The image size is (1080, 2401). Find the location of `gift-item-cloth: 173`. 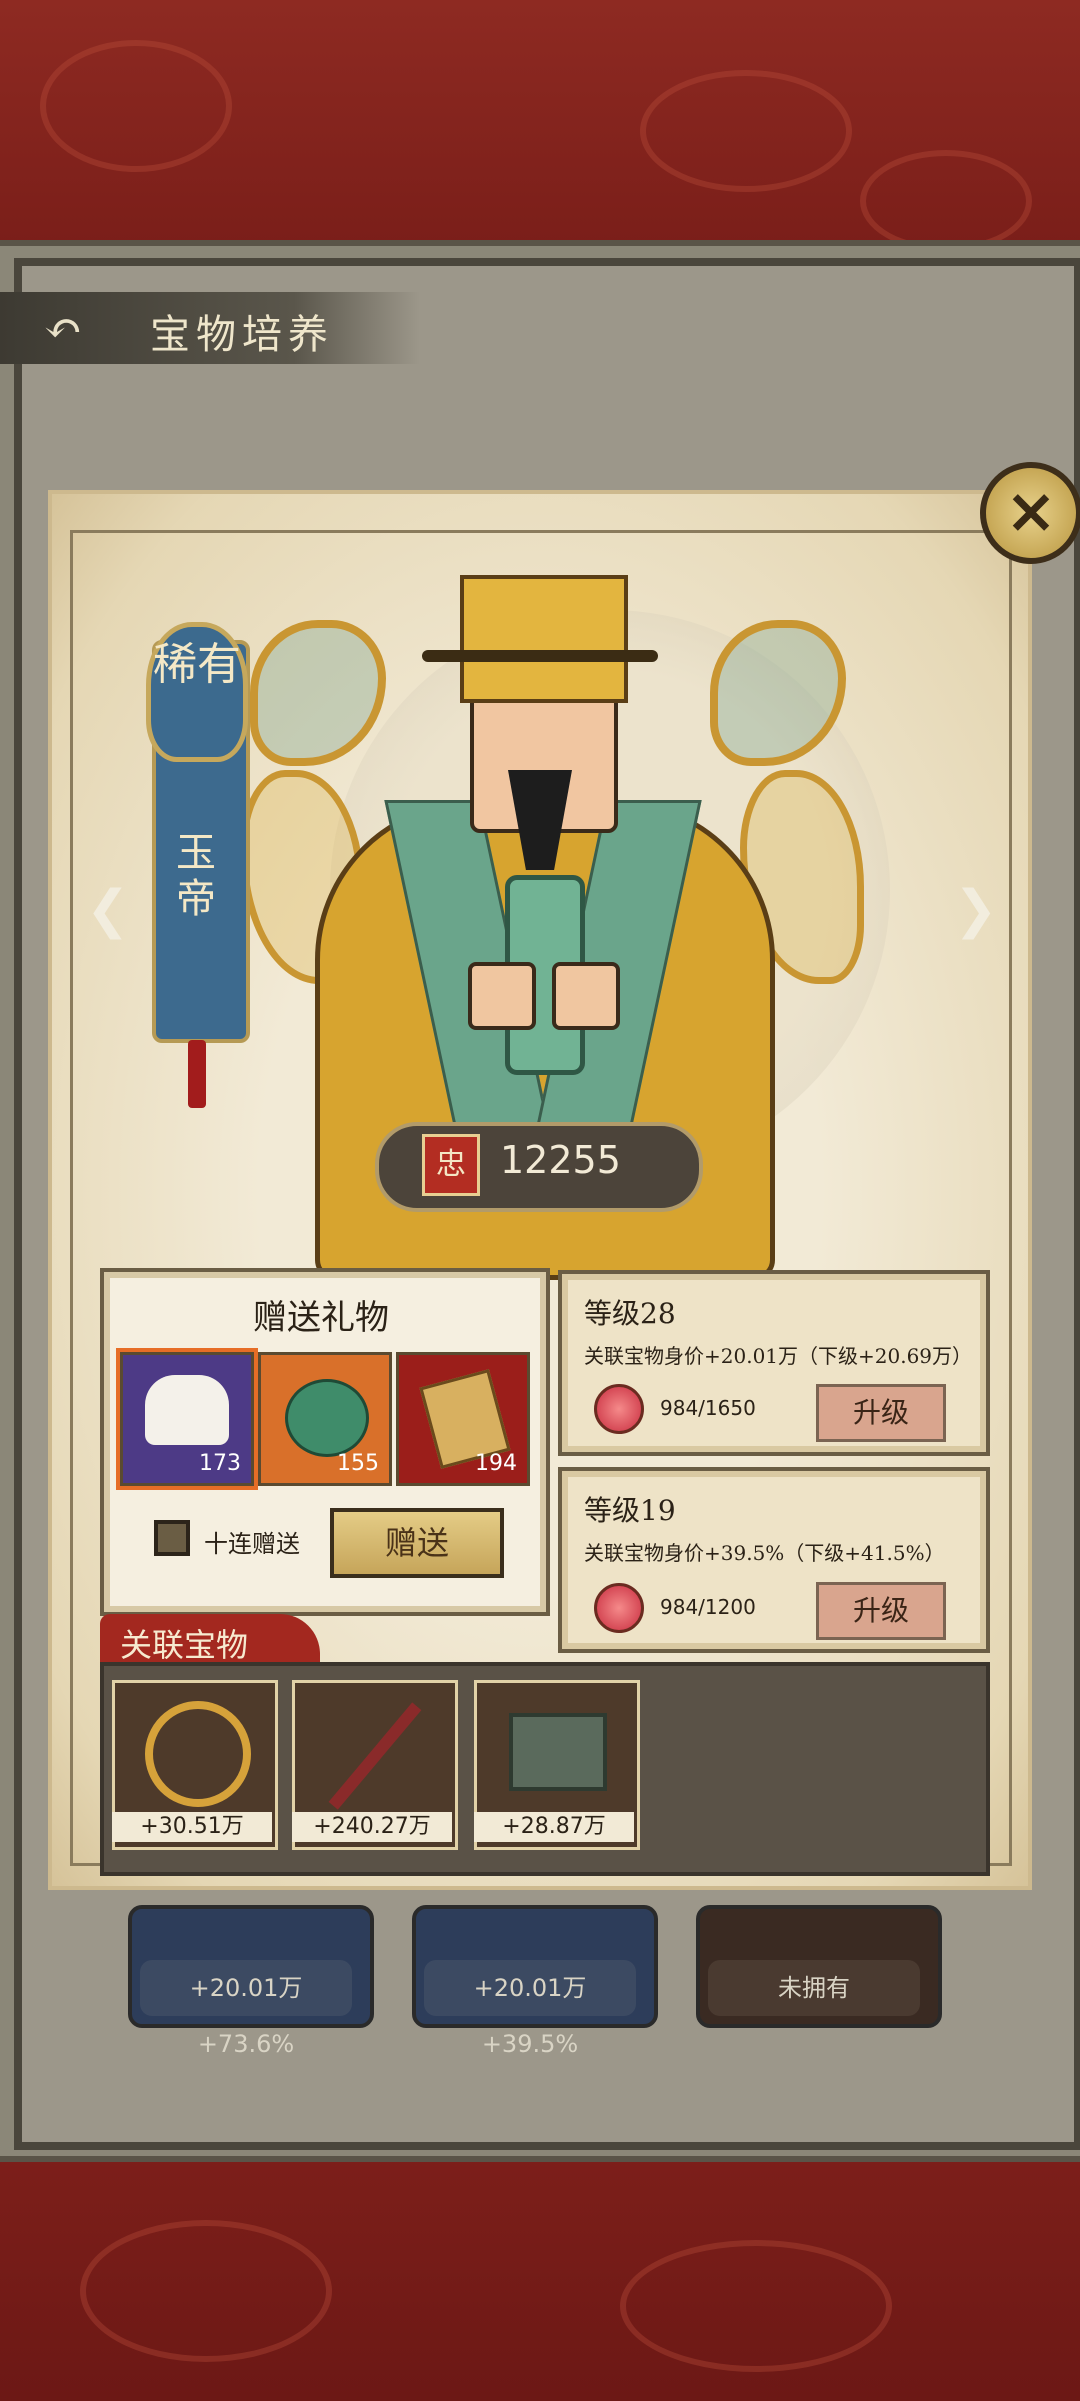

gift-item-cloth: 173 is located at coordinates (187, 1419).